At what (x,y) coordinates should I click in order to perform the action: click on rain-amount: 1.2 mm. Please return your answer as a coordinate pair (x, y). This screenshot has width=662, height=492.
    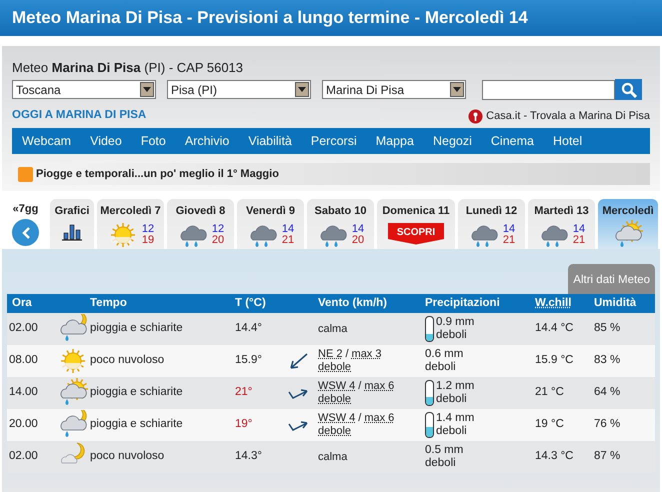
    Looking at the image, I should click on (455, 386).